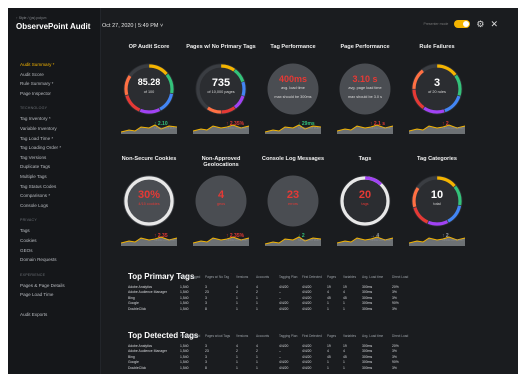 This screenshot has width=518, height=374. What do you see at coordinates (237, 346) in the screenshot?
I see `table-cell: 4` at bounding box center [237, 346].